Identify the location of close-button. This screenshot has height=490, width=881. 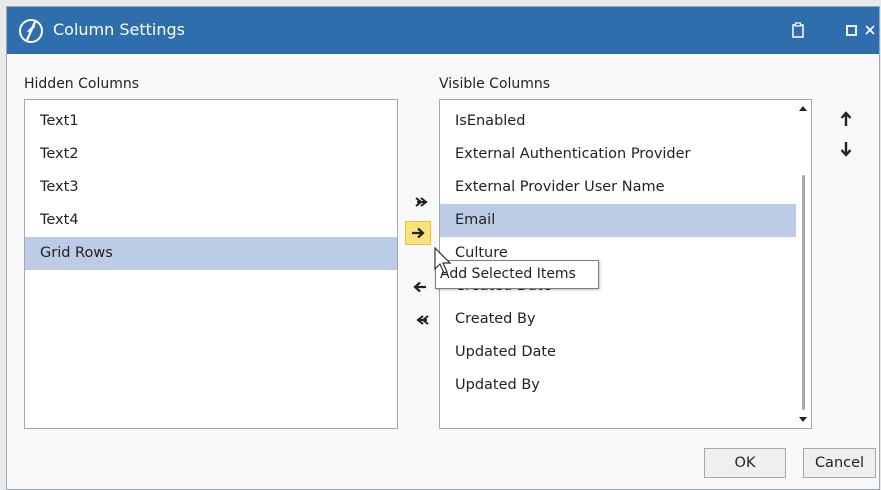
(870, 30).